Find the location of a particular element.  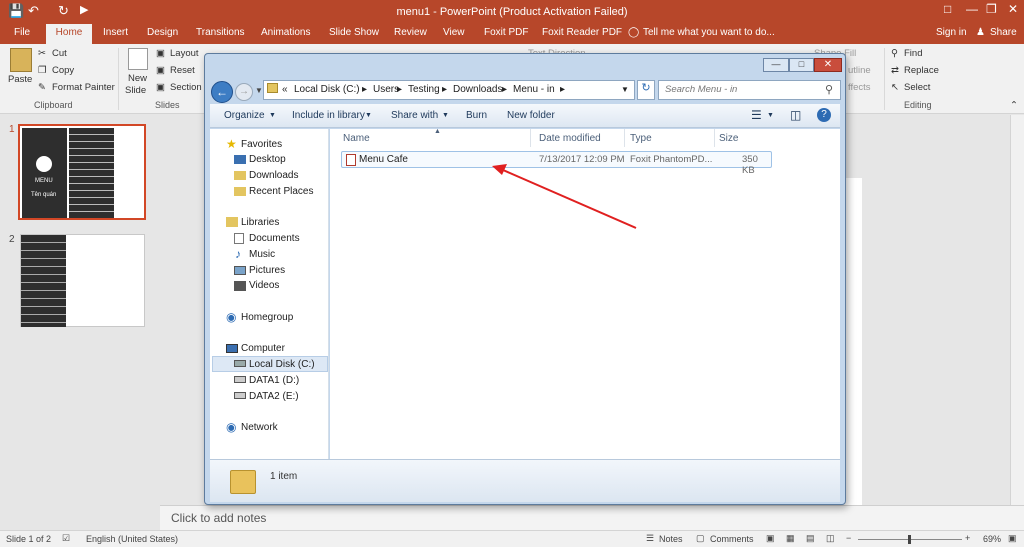

annotation-arrow is located at coordinates (564, 196).